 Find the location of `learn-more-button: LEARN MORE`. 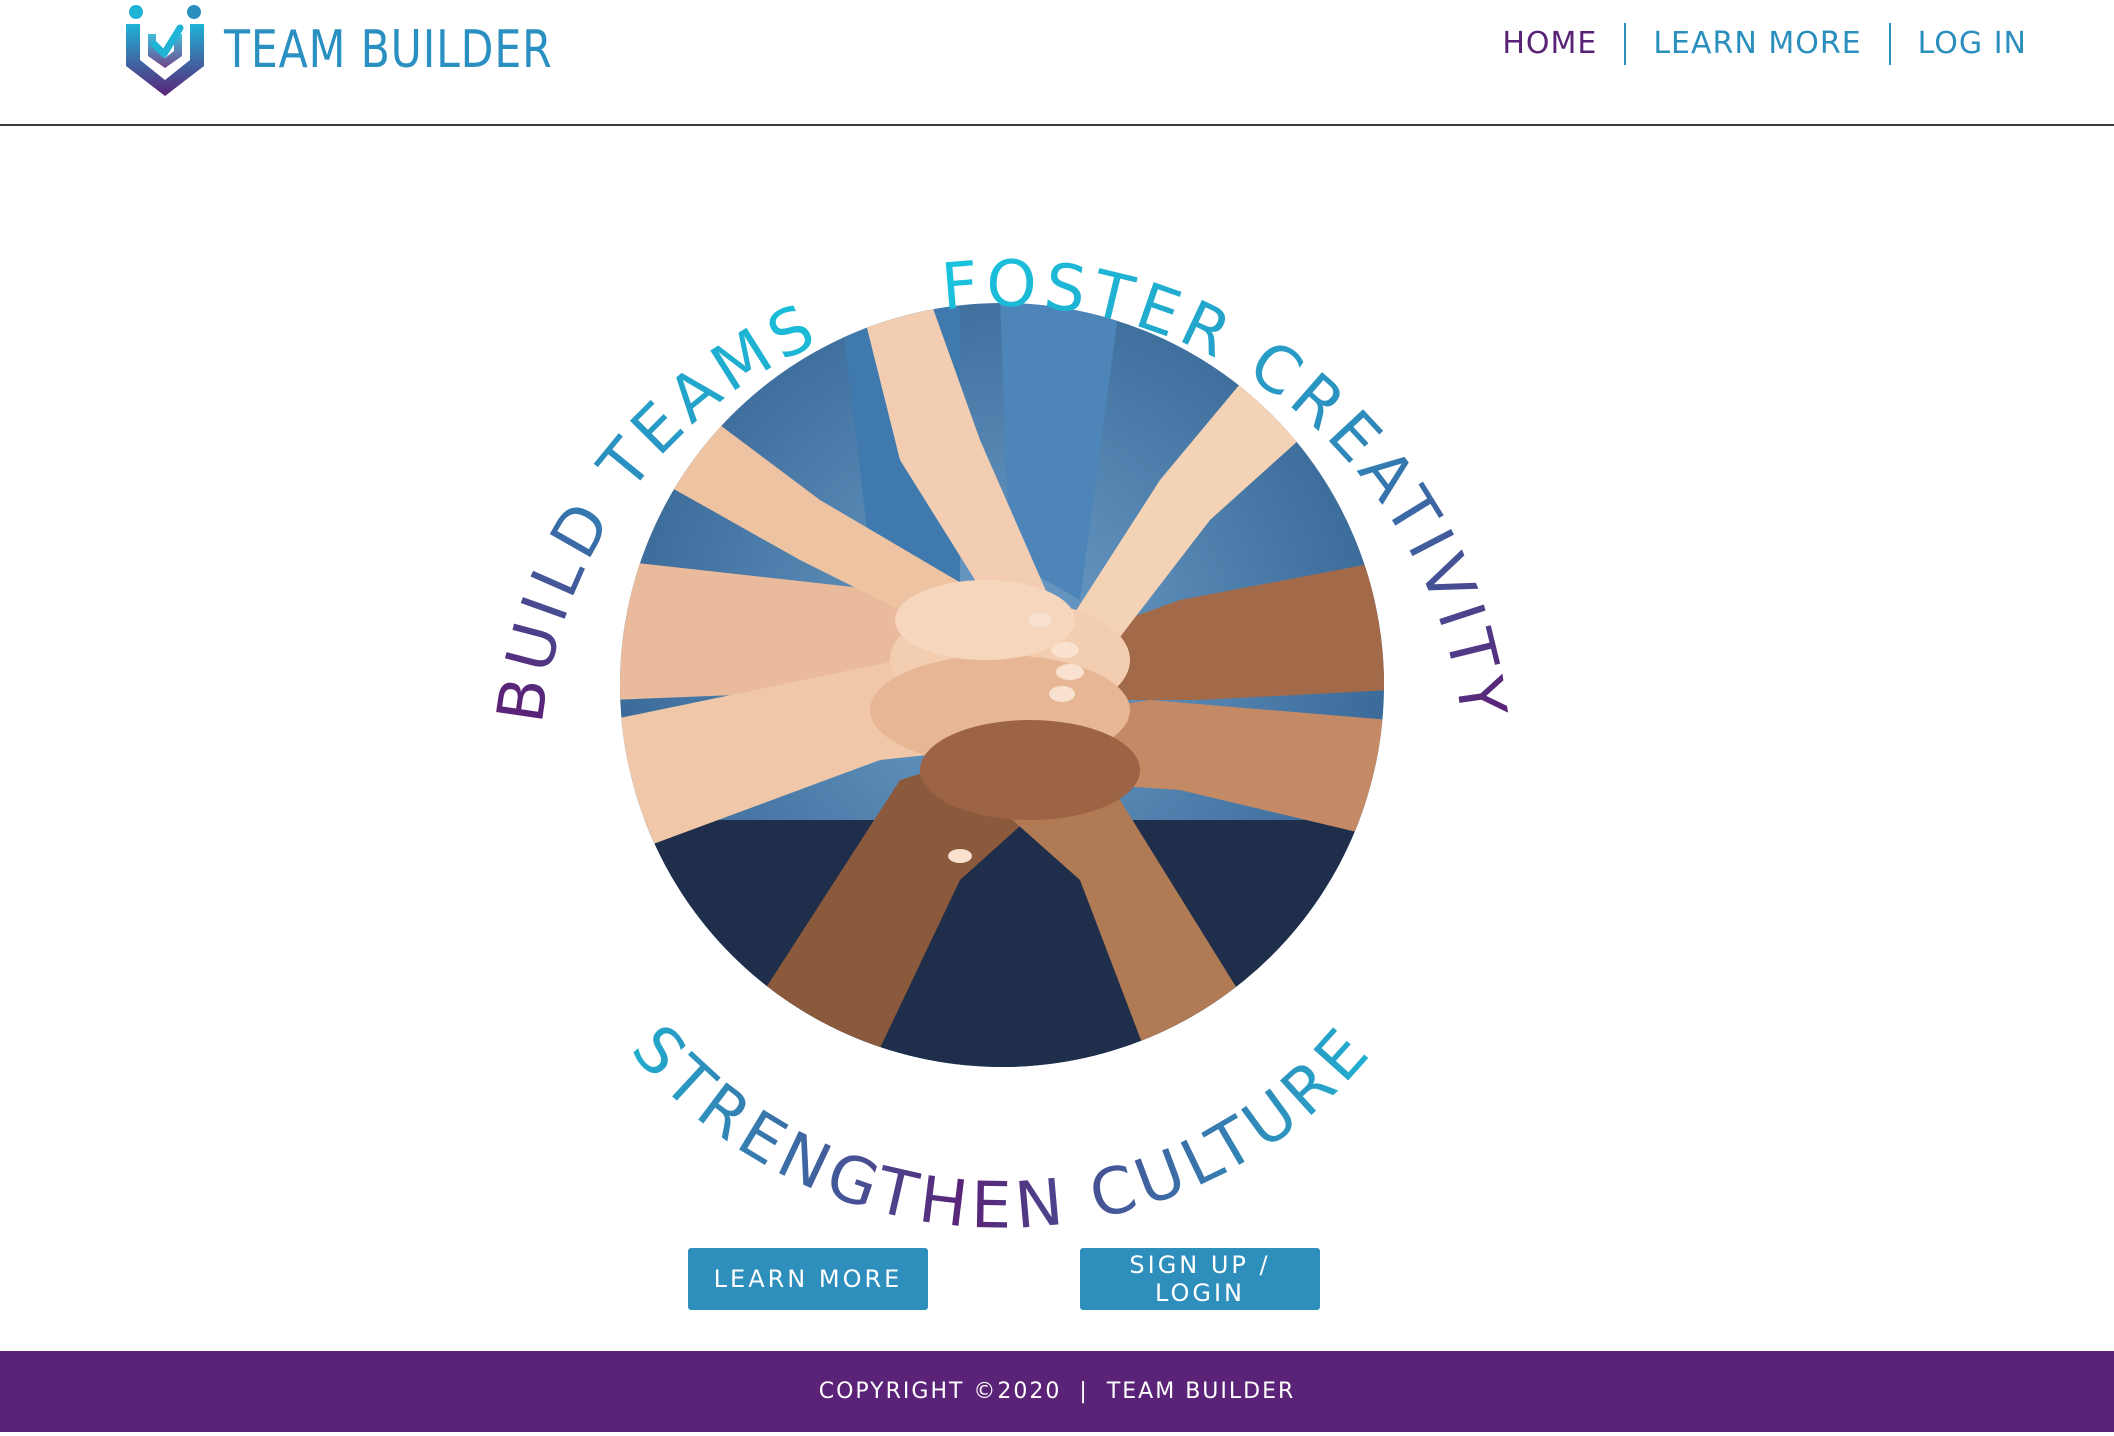

learn-more-button: LEARN MORE is located at coordinates (808, 1279).